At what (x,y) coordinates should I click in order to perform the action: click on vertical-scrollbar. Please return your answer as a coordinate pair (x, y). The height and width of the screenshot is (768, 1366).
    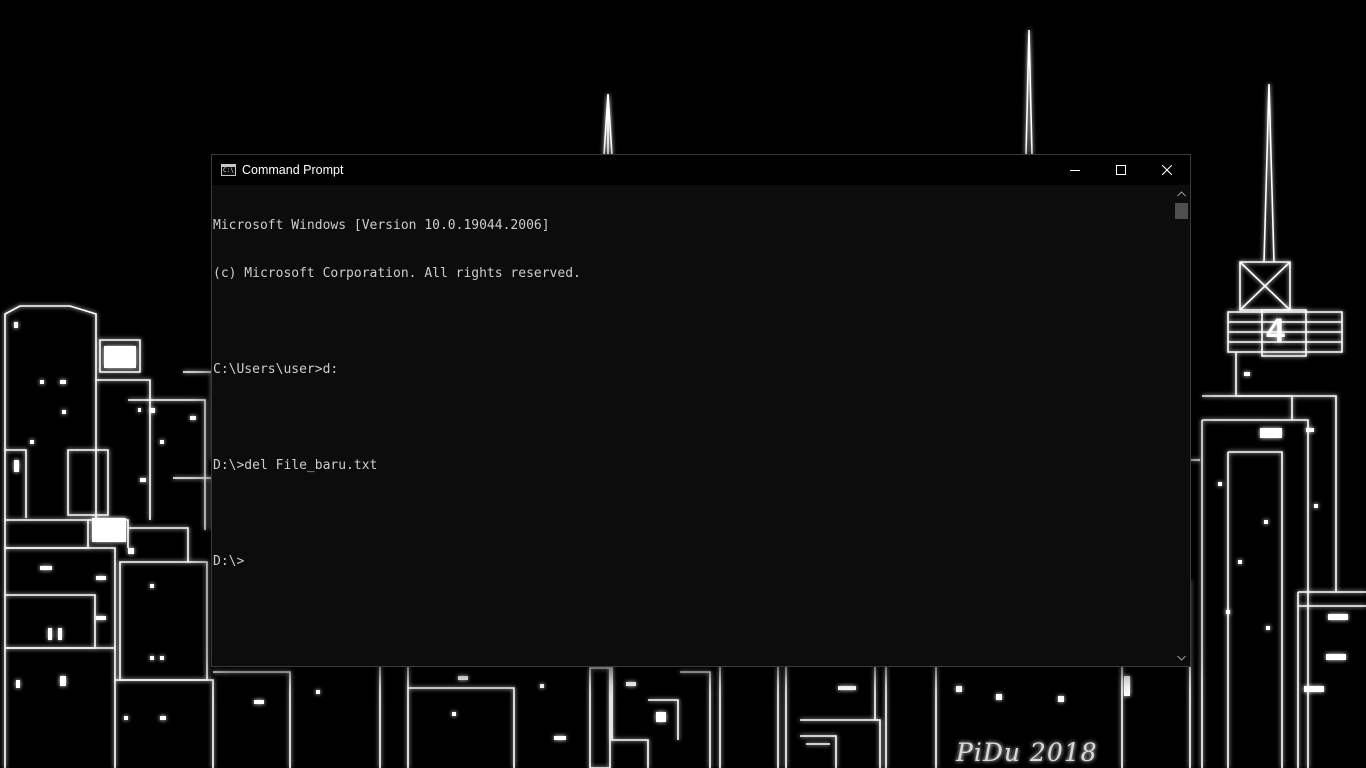
    Looking at the image, I should click on (1181, 425).